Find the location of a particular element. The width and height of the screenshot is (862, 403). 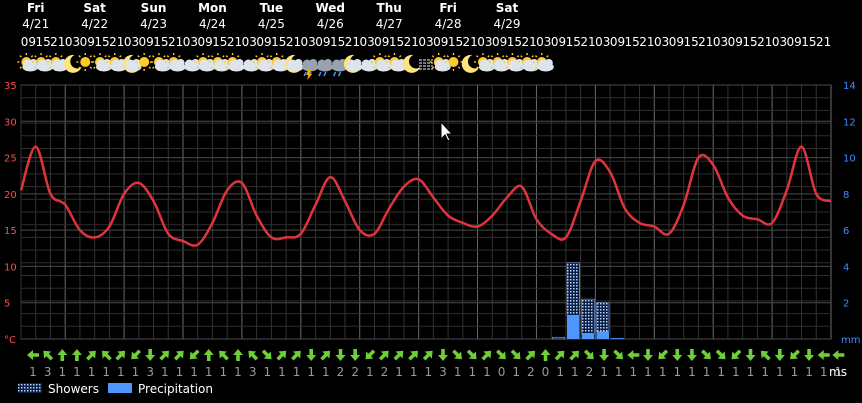

day-date: 4/28 is located at coordinates (448, 24).